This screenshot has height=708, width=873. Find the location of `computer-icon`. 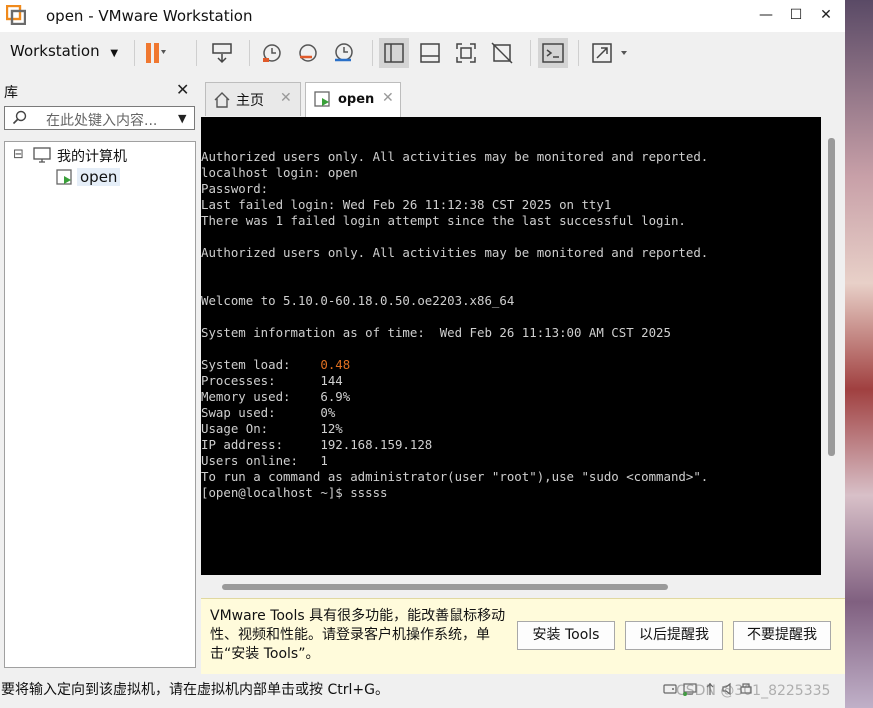

computer-icon is located at coordinates (42, 155).